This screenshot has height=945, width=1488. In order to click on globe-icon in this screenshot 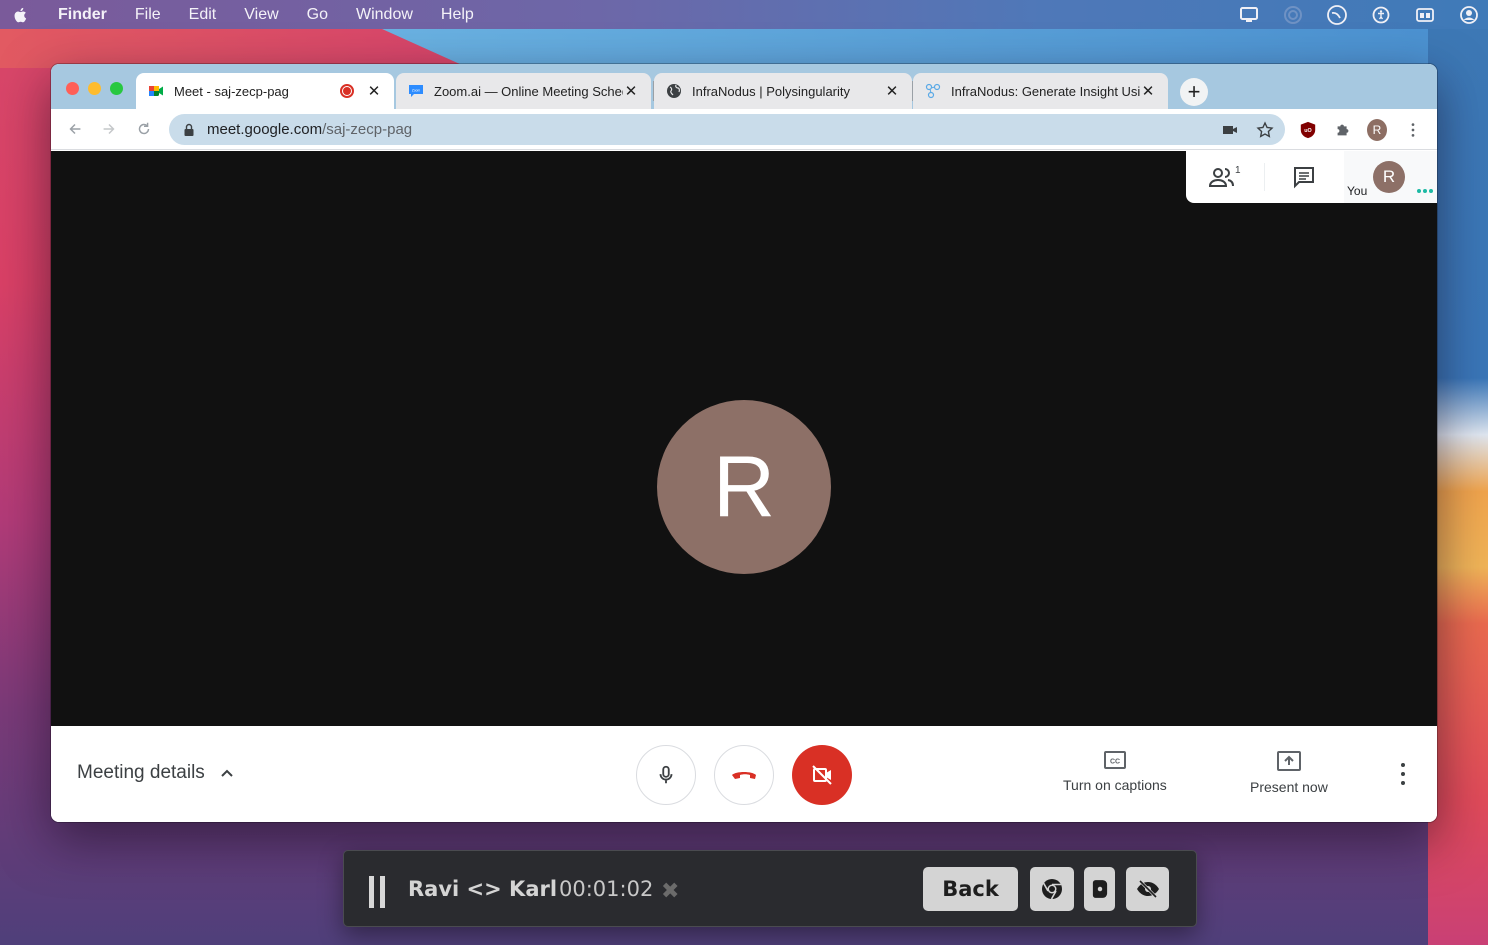, I will do `click(674, 91)`.